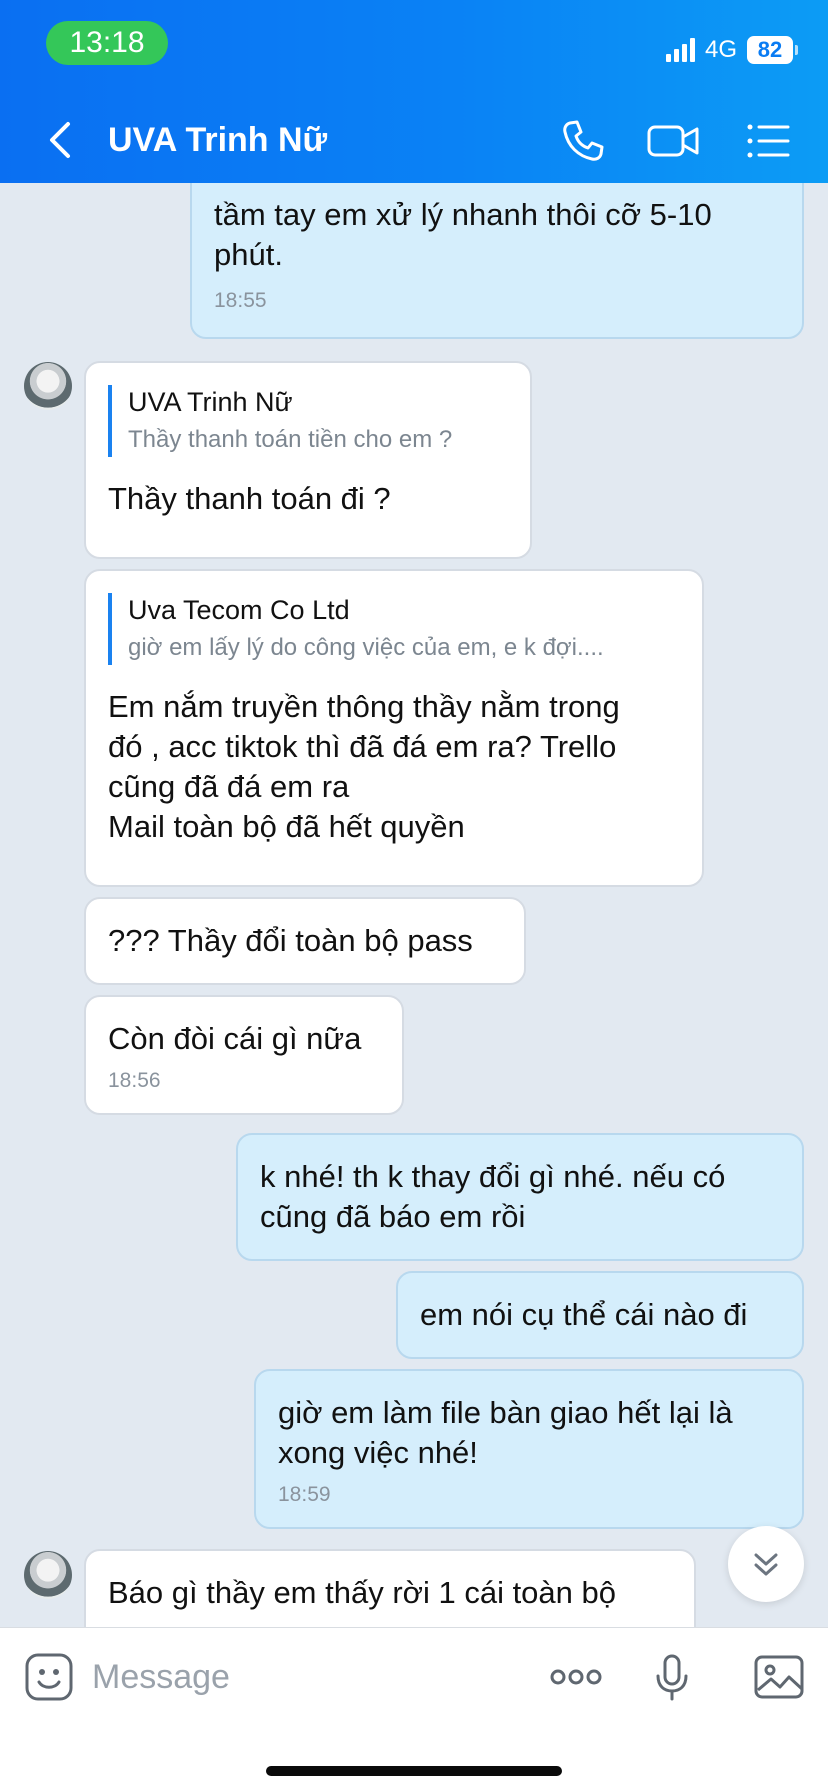 The image size is (828, 1792). I want to click on nav-bar: UVA Trinh Nữ, so click(414, 140).